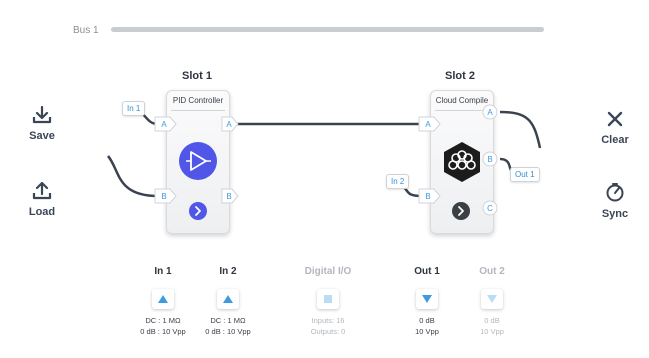 The width and height of the screenshot is (649, 358). Describe the element at coordinates (228, 320) in the screenshot. I see `io-in-2-coupling: DC : 1 MΩ` at that location.